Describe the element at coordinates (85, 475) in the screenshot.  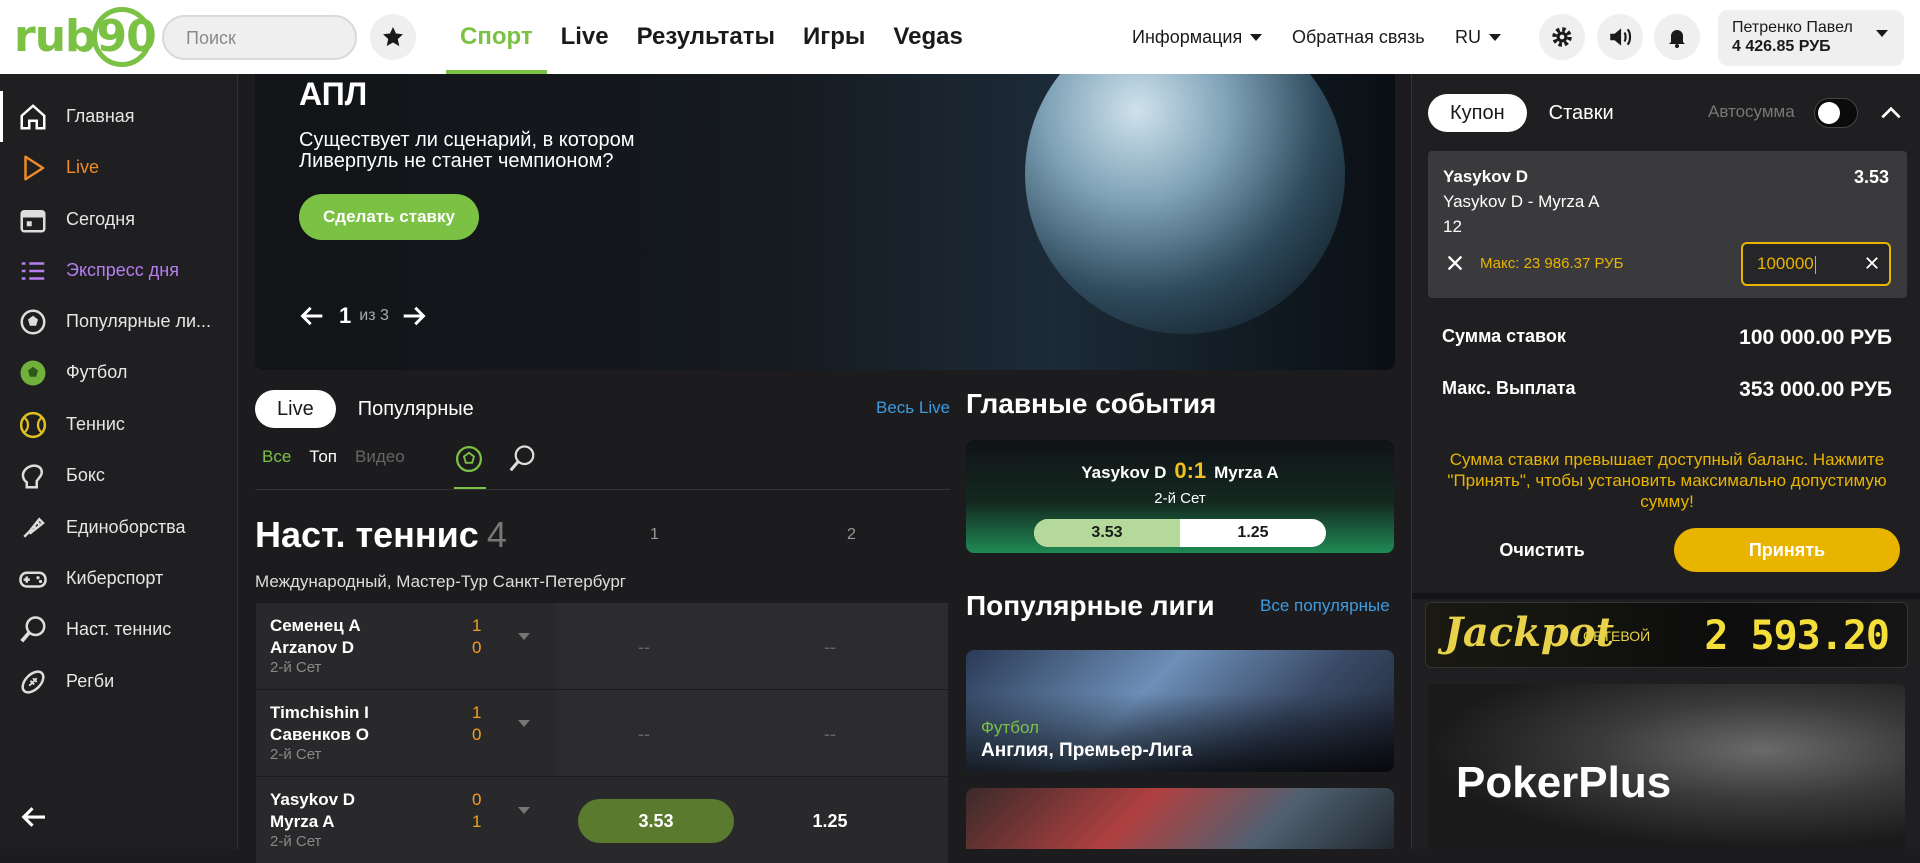
I see `sidebar-item-label: Бокс` at that location.